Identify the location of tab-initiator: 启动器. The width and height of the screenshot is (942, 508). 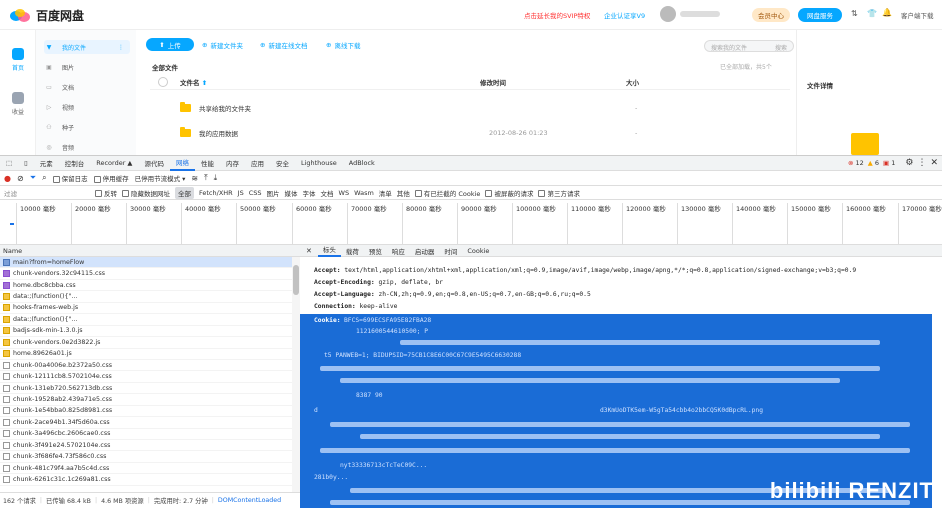
(425, 251).